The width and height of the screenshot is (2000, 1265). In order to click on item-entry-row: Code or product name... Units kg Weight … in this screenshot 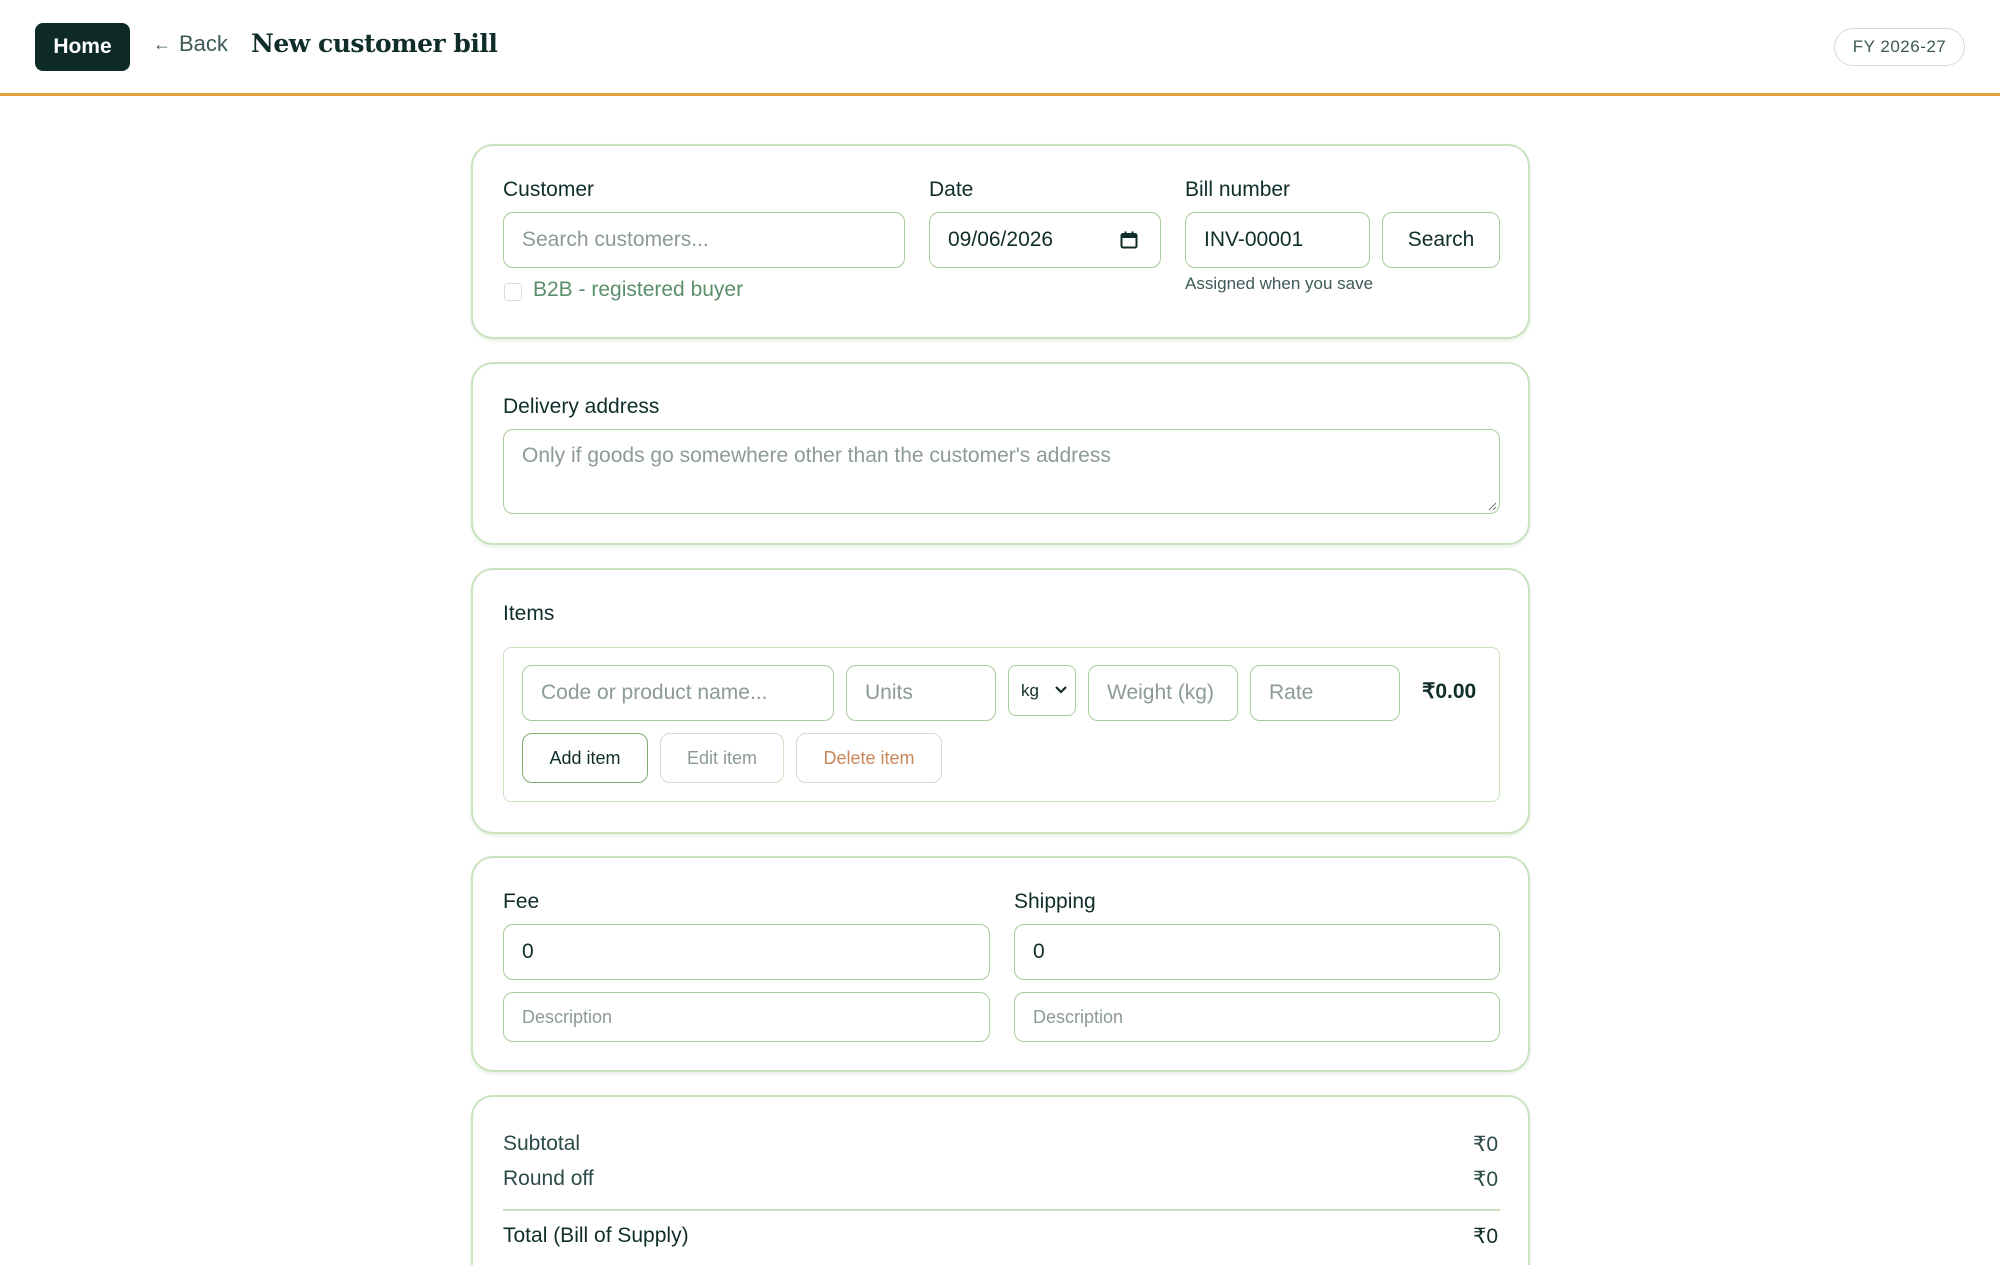, I will do `click(1001, 724)`.